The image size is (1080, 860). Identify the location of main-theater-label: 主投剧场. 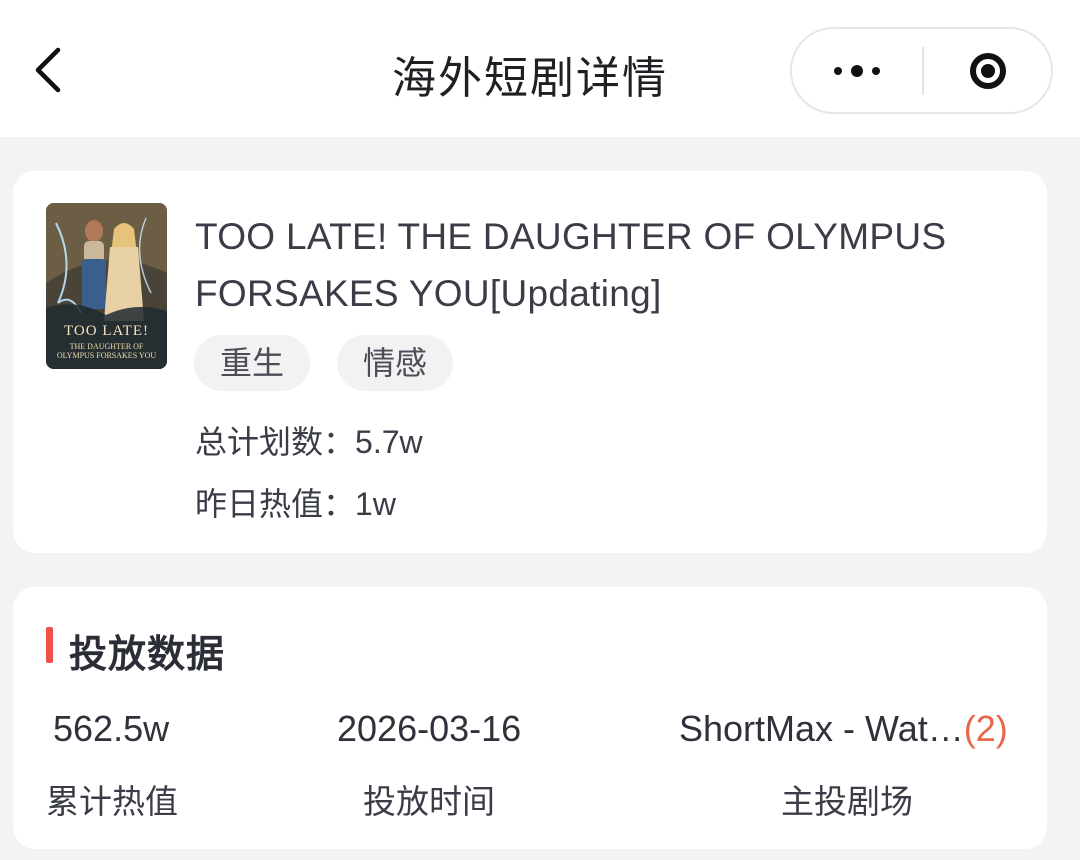
(847, 801).